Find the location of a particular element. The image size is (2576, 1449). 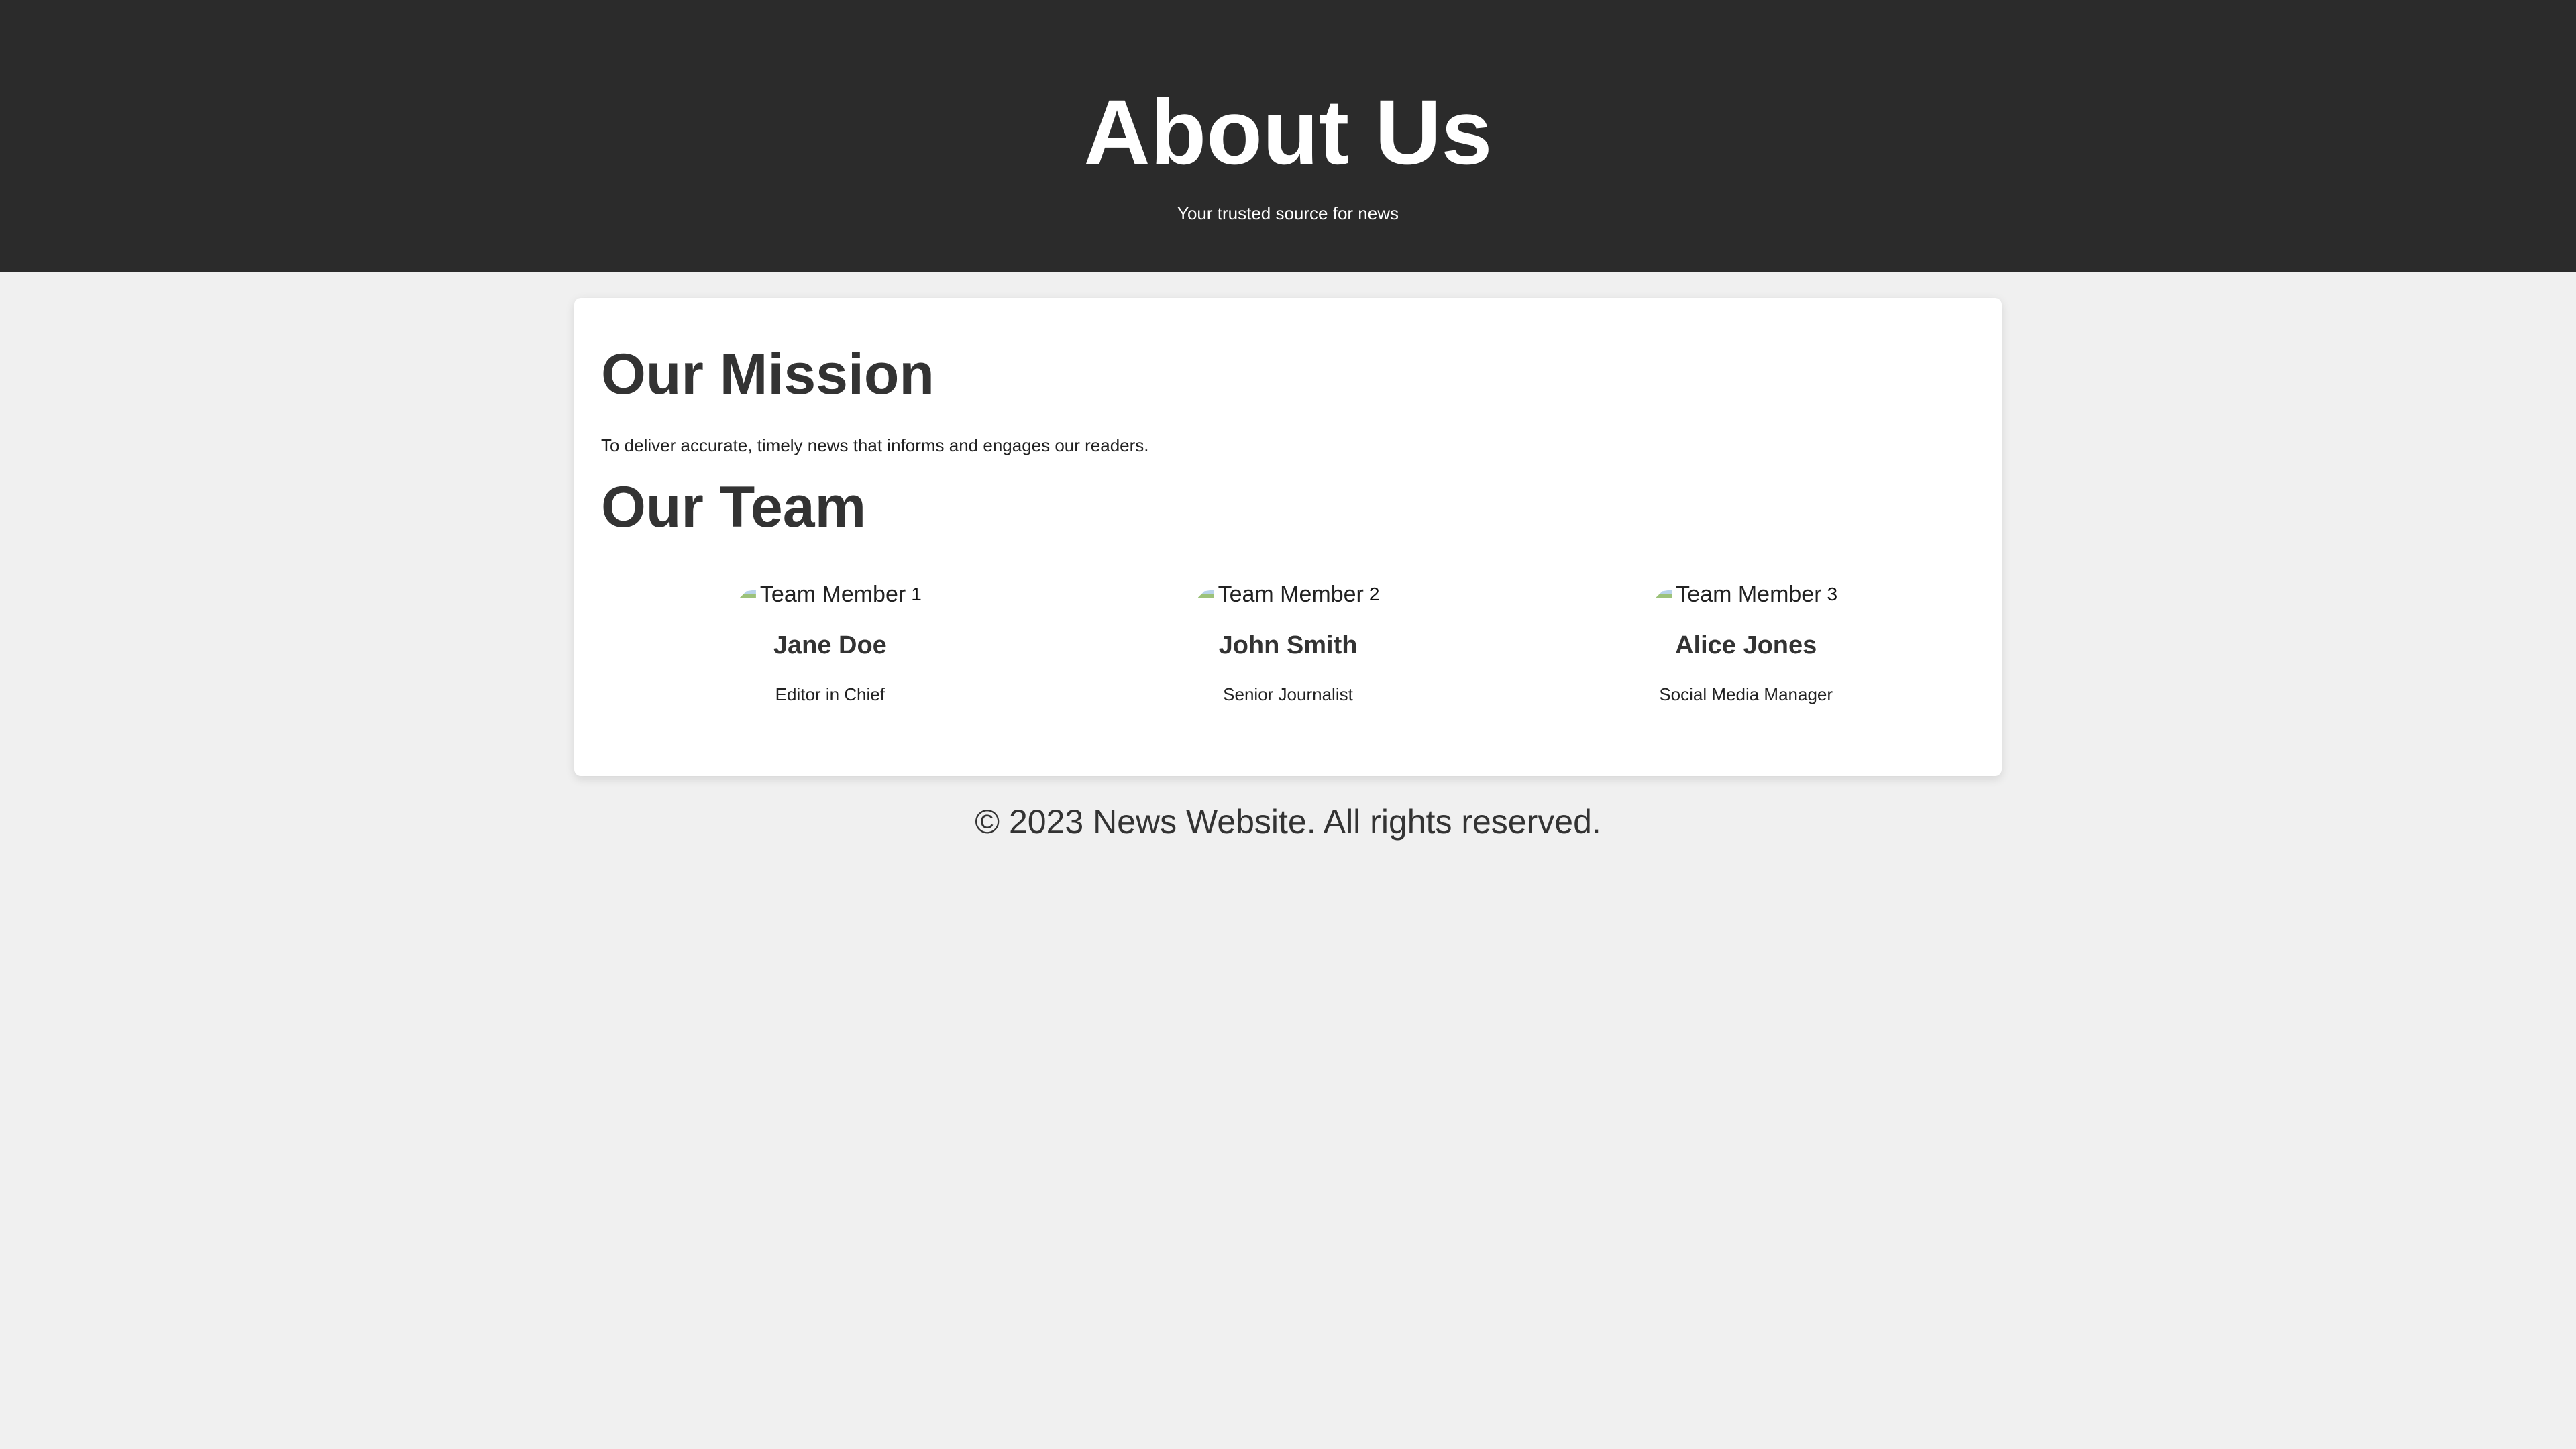

team-member-photo: Team Member 3 is located at coordinates (1745, 594).